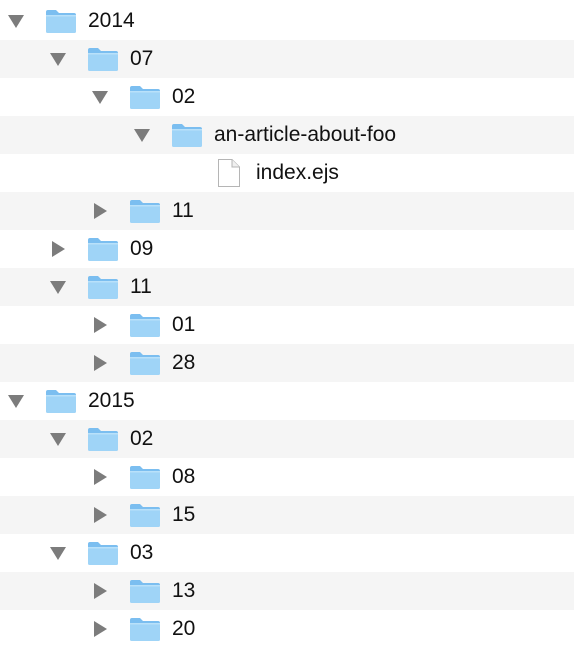 The height and width of the screenshot is (650, 574). Describe the element at coordinates (142, 58) in the screenshot. I see `folder-name: 07` at that location.